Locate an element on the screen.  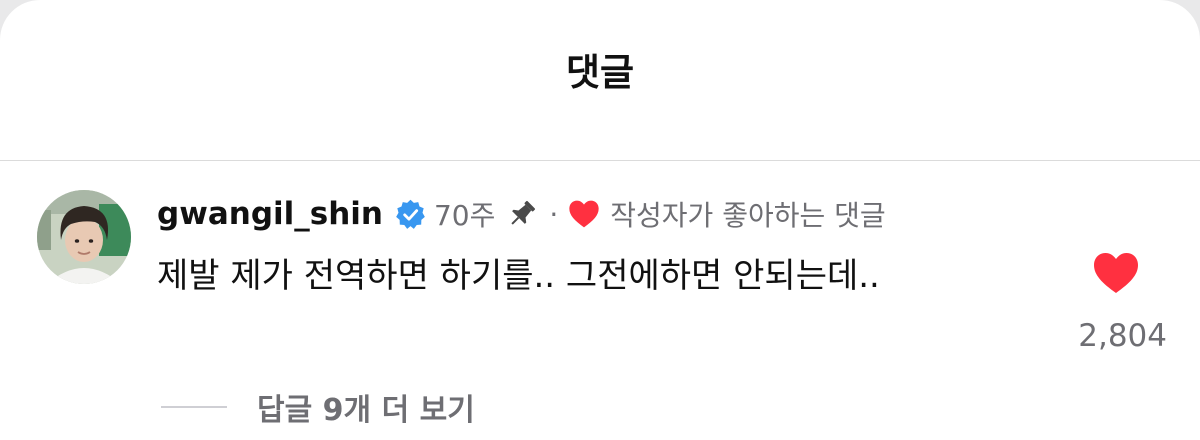
comment-time: 70주 is located at coordinates (464, 215).